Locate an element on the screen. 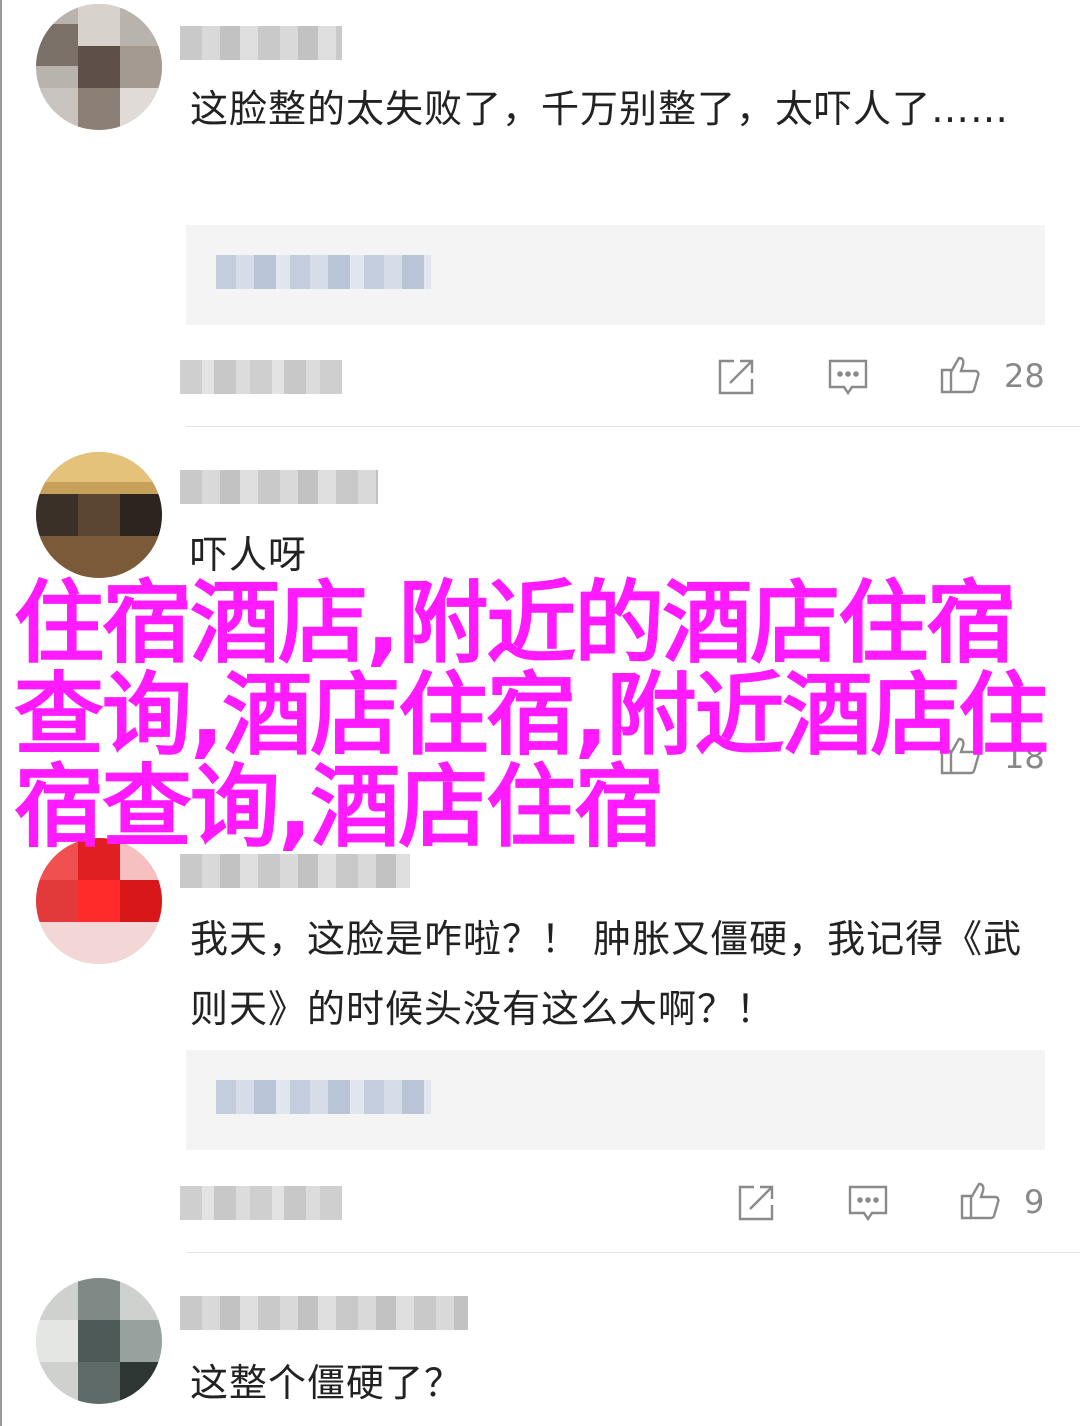  comment-text: 我天，这脸是咋啦？！ 肿胀又僵硬，我记得《武则天》的时候头没有这么大啊？！ is located at coordinates (606, 974).